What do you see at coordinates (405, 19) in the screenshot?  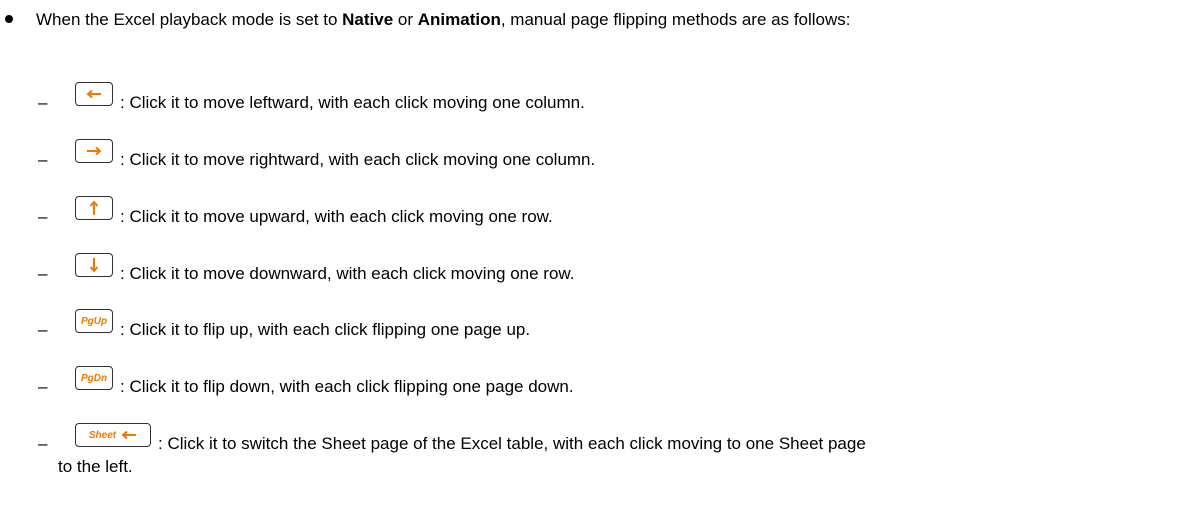 I see `intro-text-or: or` at bounding box center [405, 19].